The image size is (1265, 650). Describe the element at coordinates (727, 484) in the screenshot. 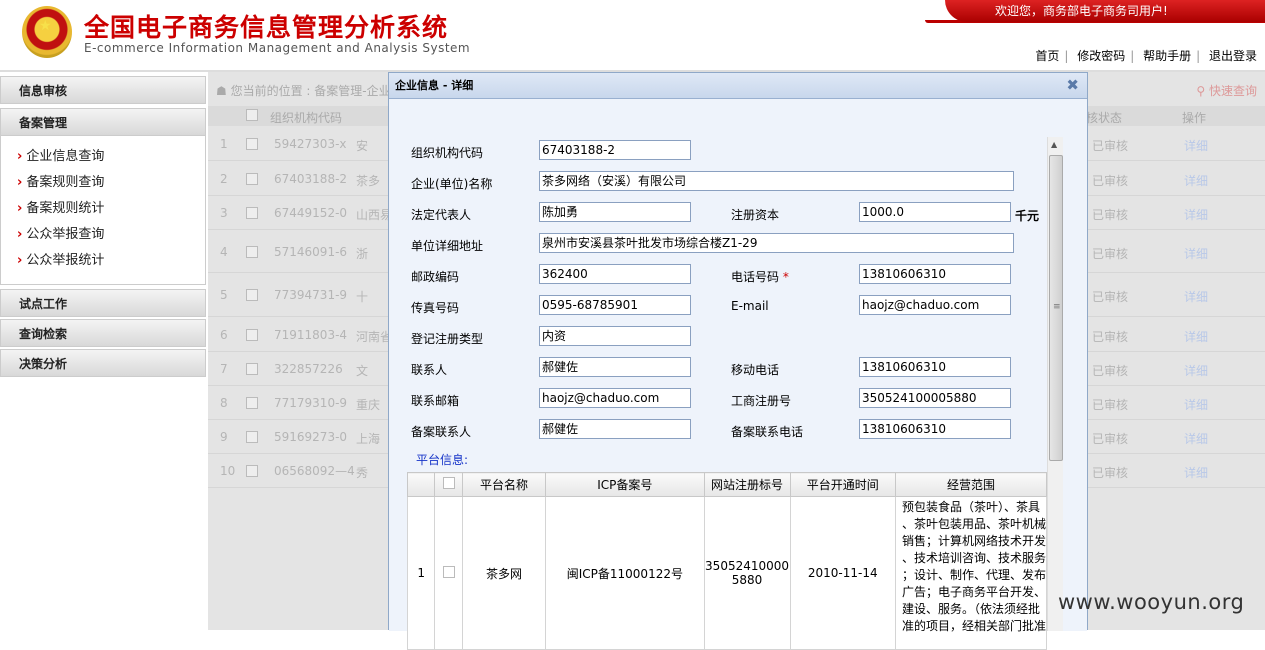

I see `platform-table-header: 平台名称 ICP备案号 网站注册标号 平台开通时间 经营范围` at that location.